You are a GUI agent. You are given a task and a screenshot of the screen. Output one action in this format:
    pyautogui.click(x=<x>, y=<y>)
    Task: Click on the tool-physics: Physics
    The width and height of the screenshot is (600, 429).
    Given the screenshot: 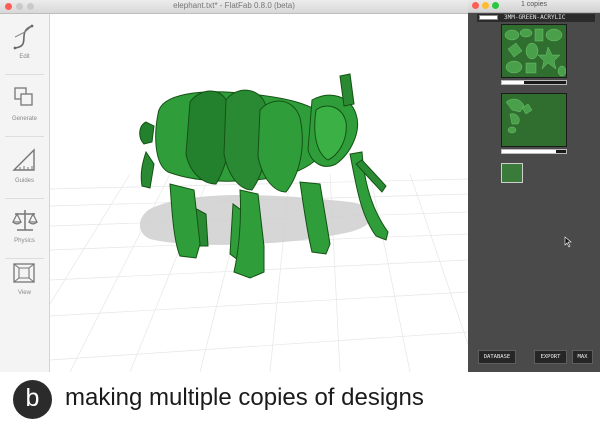 What is the action you would take?
    pyautogui.click(x=24, y=227)
    